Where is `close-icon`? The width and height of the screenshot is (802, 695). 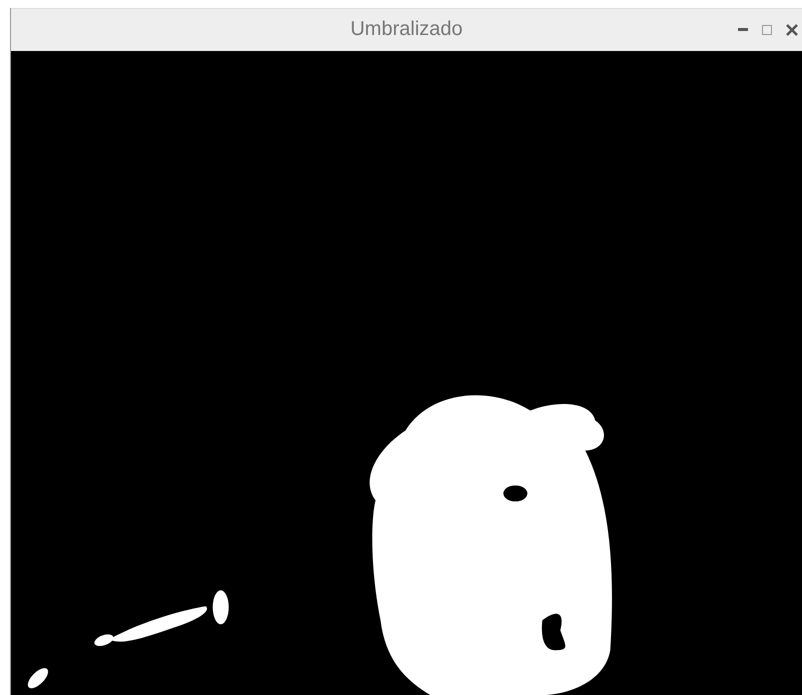 close-icon is located at coordinates (792, 30).